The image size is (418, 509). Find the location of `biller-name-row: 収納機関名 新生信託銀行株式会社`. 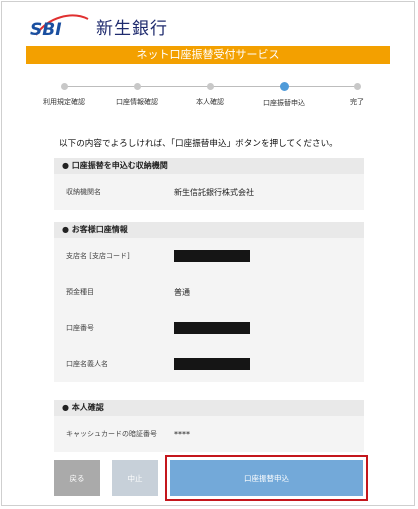

biller-name-row: 収納機関名 新生信託銀行株式会社 is located at coordinates (209, 192).